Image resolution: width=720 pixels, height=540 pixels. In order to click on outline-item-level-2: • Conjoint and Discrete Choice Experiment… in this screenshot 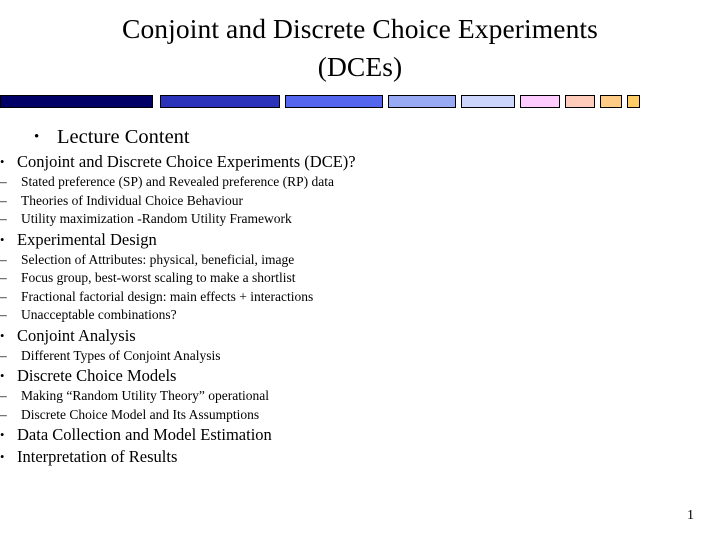, I will do `click(360, 162)`.